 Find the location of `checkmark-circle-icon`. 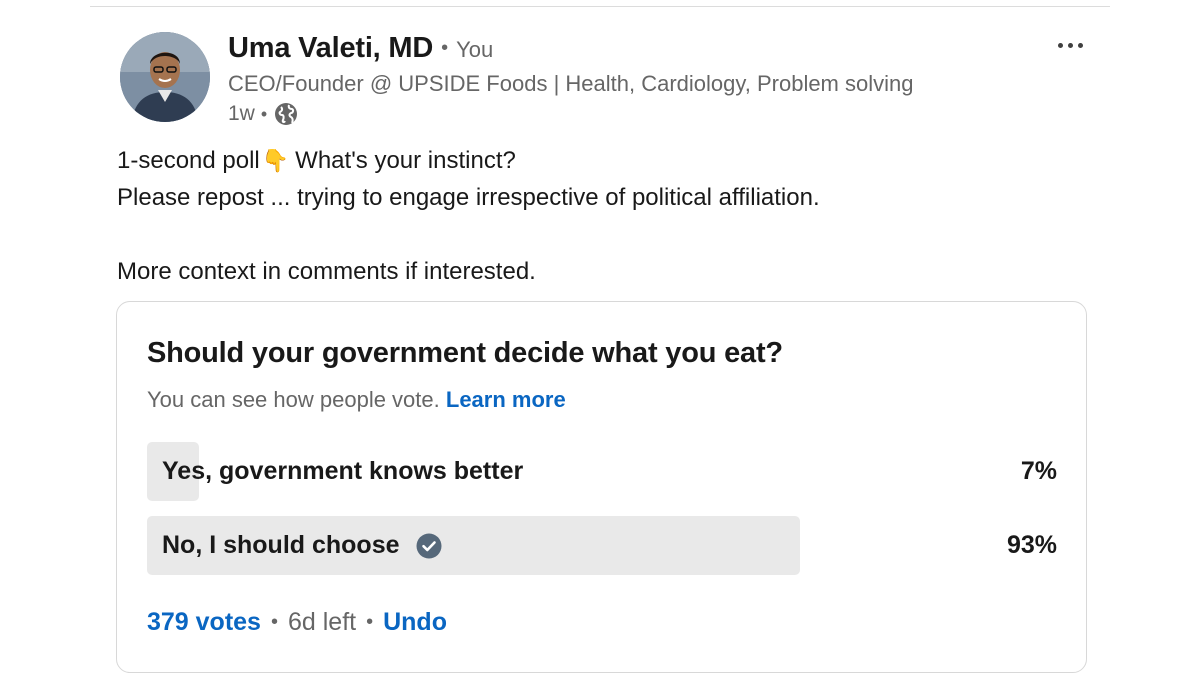

checkmark-circle-icon is located at coordinates (429, 546).